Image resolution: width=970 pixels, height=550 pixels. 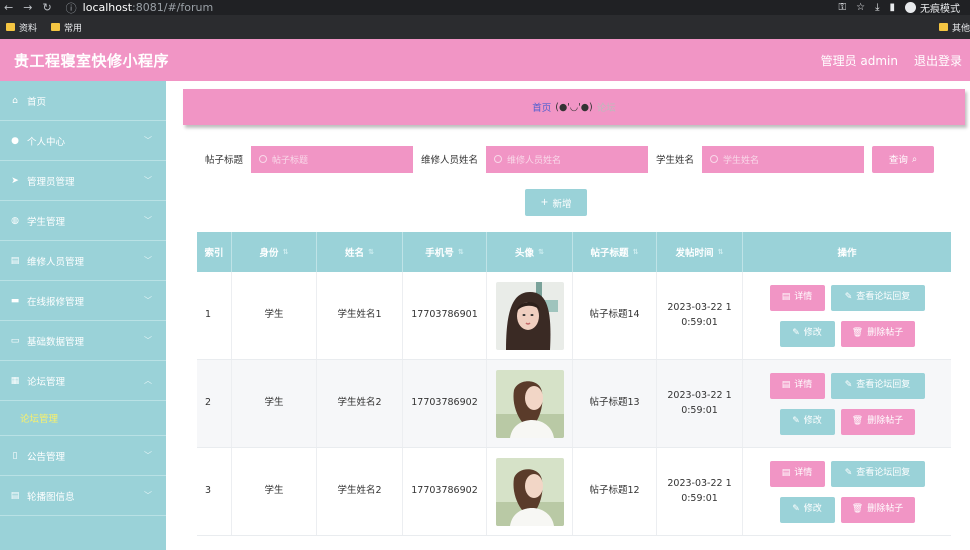 I want to click on monitor-icon: ▭, so click(x=15, y=340).